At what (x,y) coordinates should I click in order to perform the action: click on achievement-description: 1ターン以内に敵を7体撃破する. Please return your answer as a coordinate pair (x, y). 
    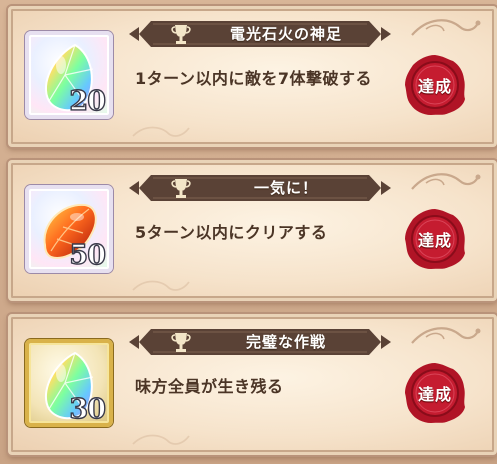
    Looking at the image, I should click on (253, 78).